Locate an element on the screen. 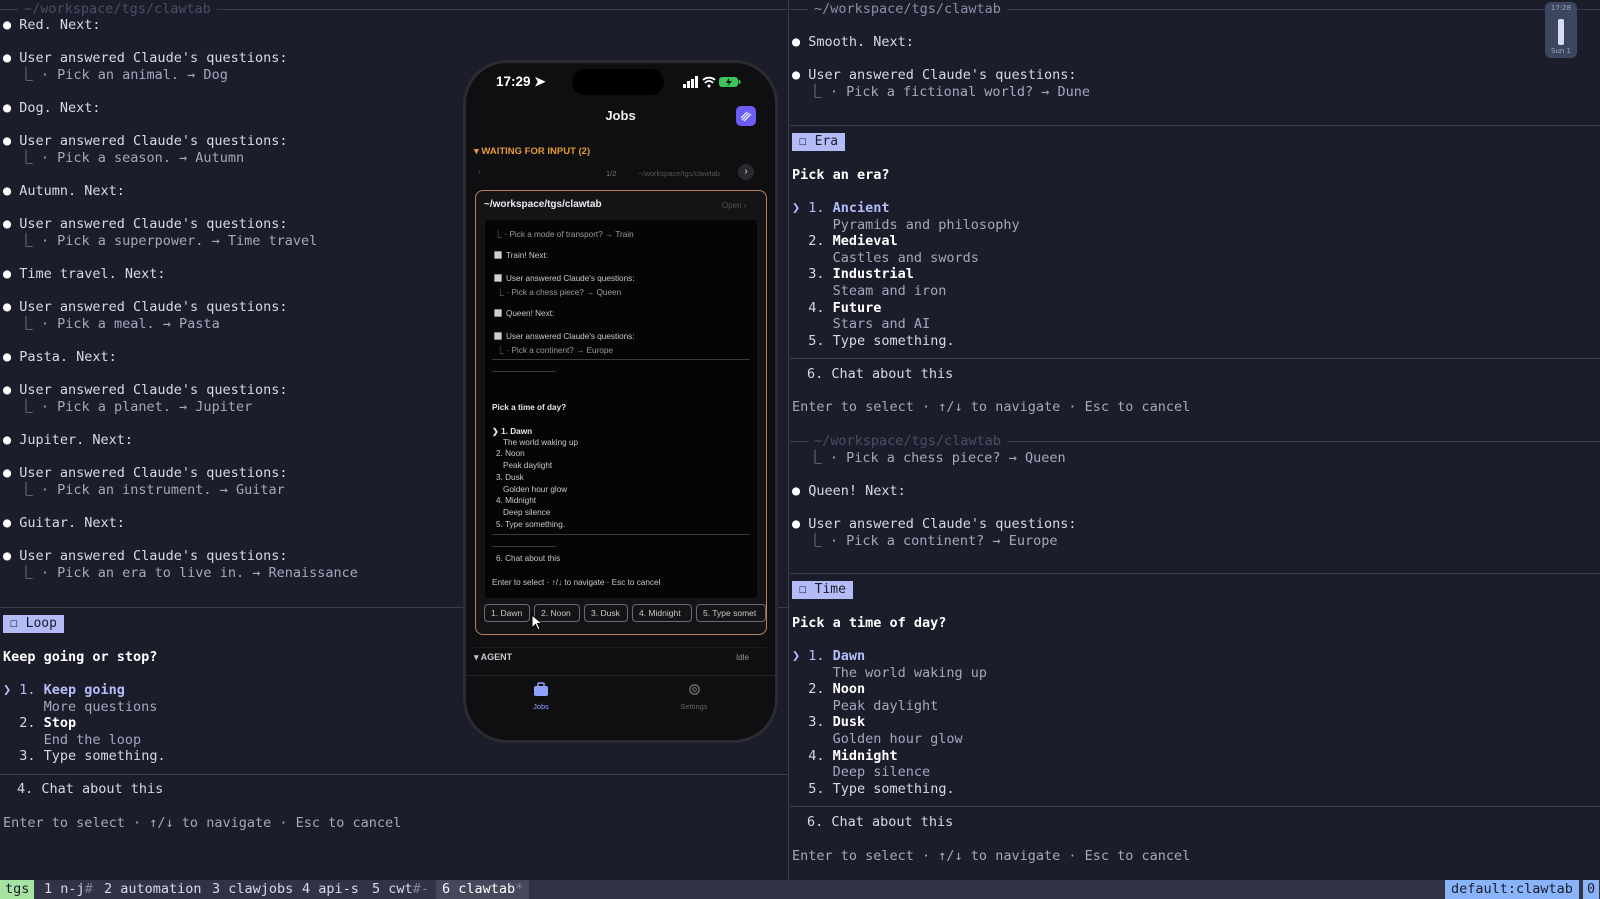  phone-chat-option: 6. Chat about this is located at coordinates (528, 558).